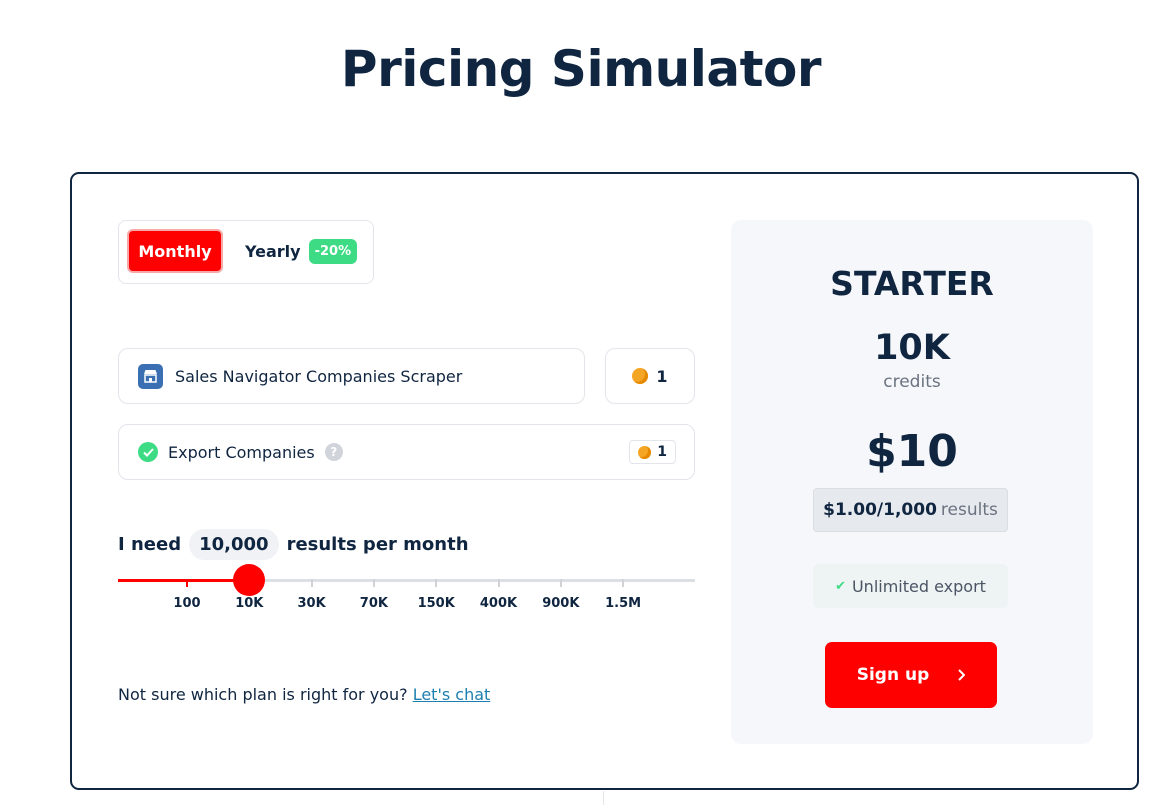  What do you see at coordinates (406, 580) in the screenshot?
I see `volume-slider` at bounding box center [406, 580].